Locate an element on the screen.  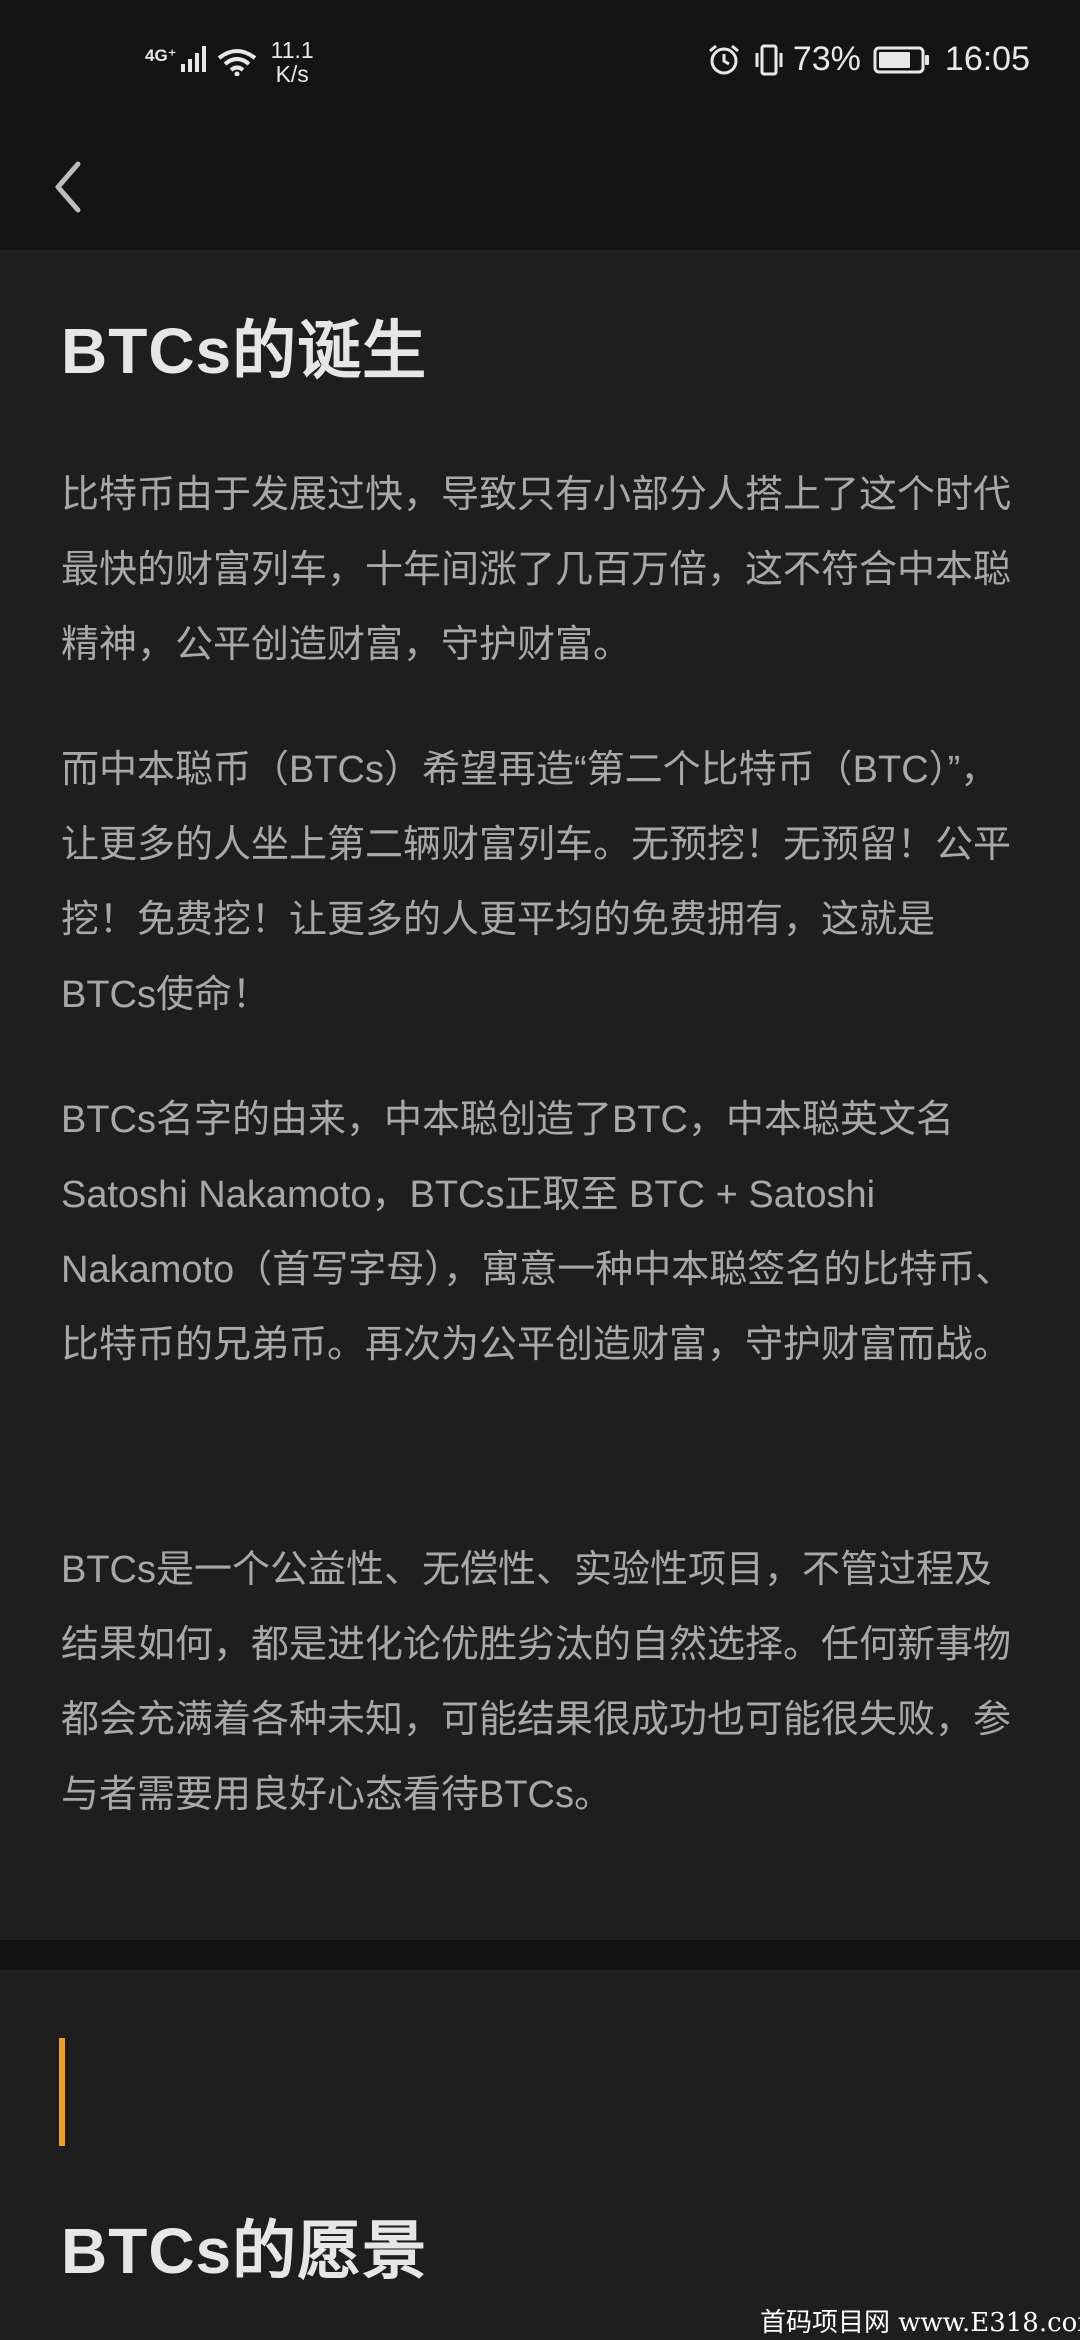
section-divider is located at coordinates (540, 1955).